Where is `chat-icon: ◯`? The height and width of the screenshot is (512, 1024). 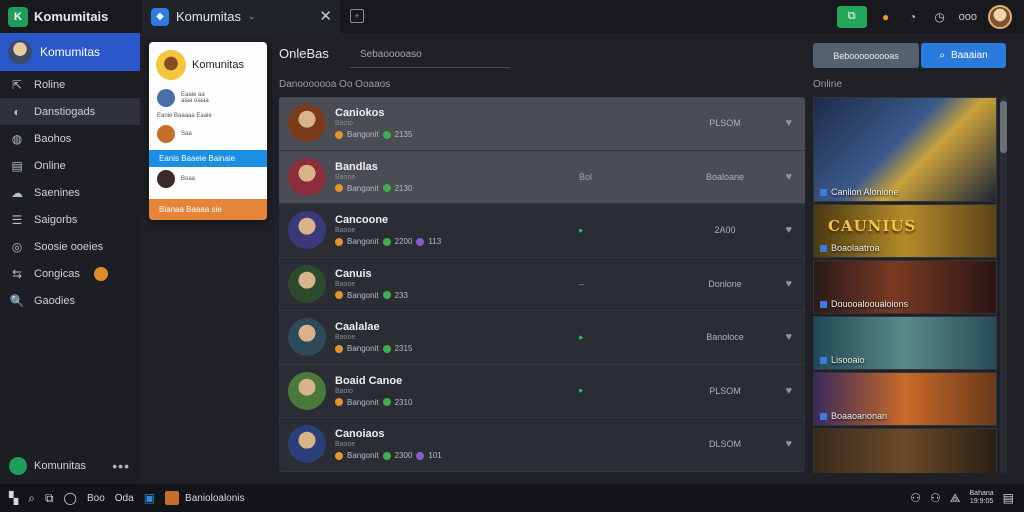 chat-icon: ◯ is located at coordinates (70, 498).